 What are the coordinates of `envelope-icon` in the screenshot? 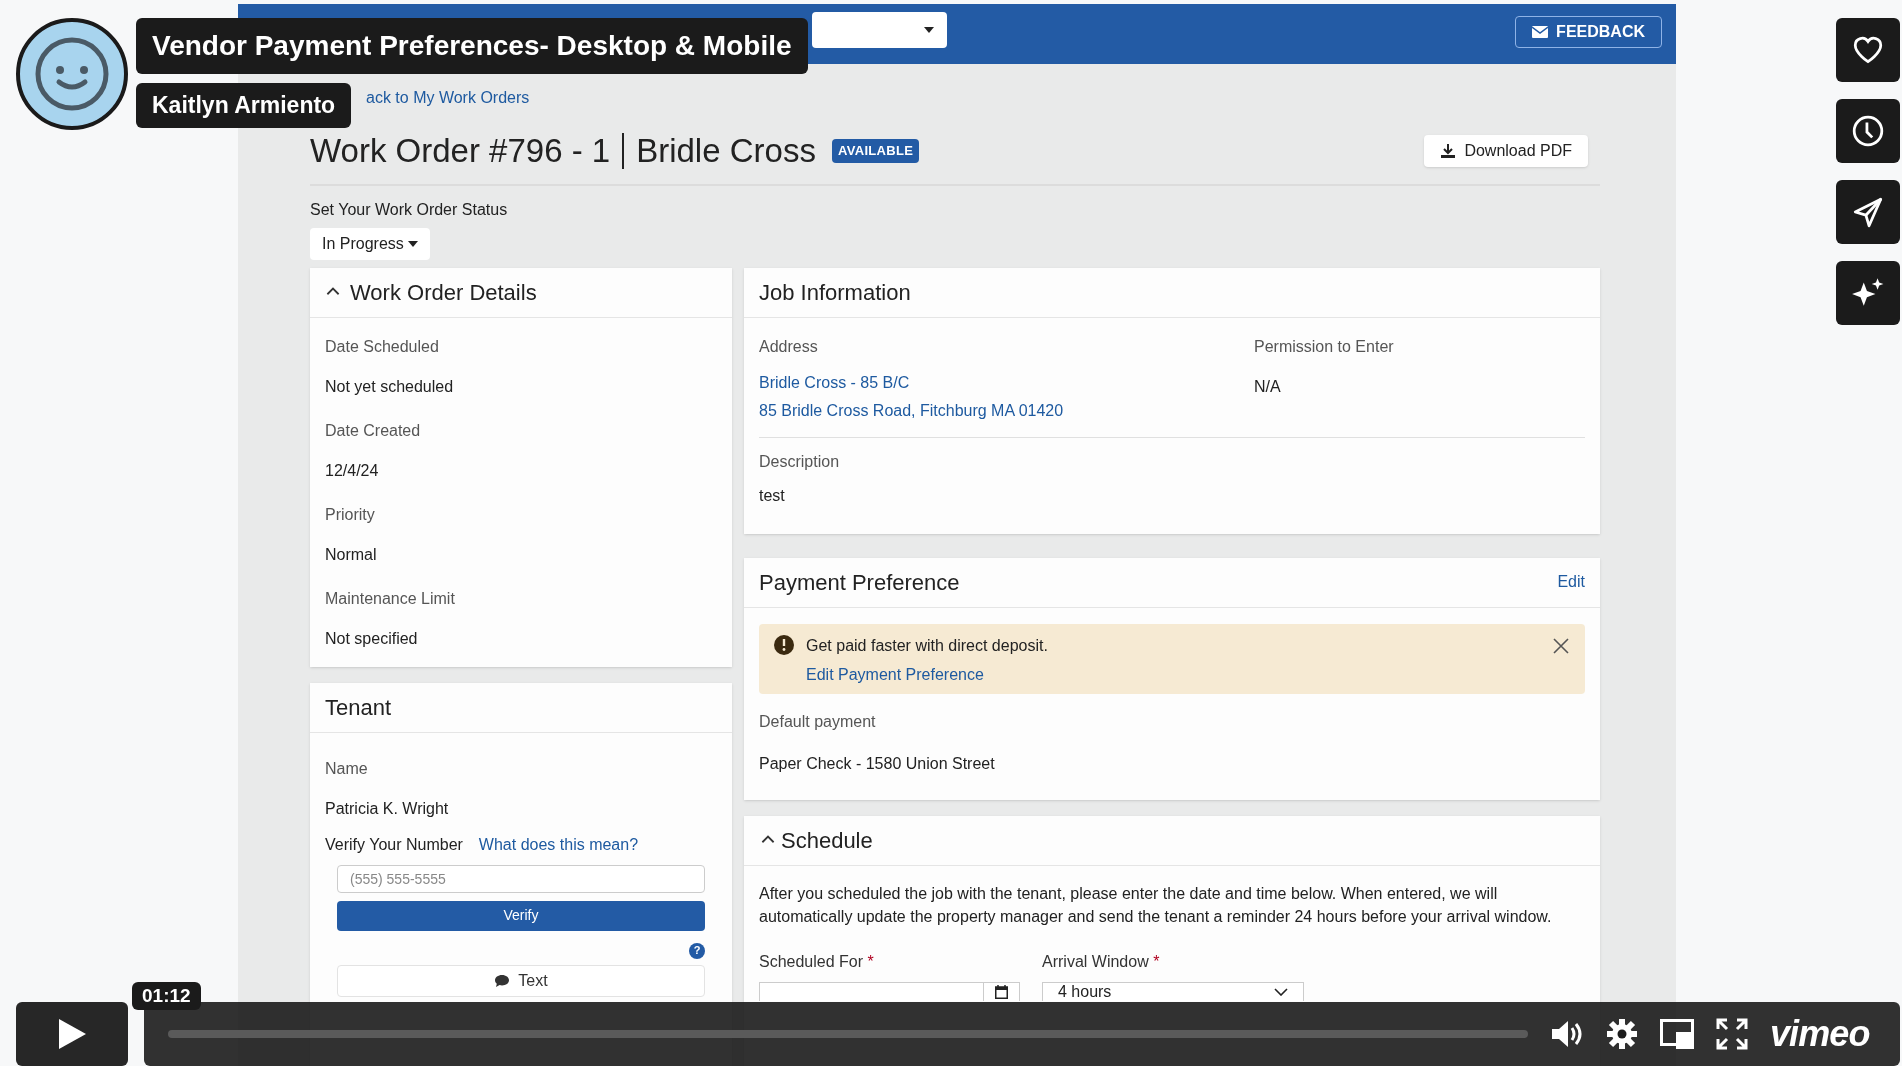 It's located at (1540, 32).